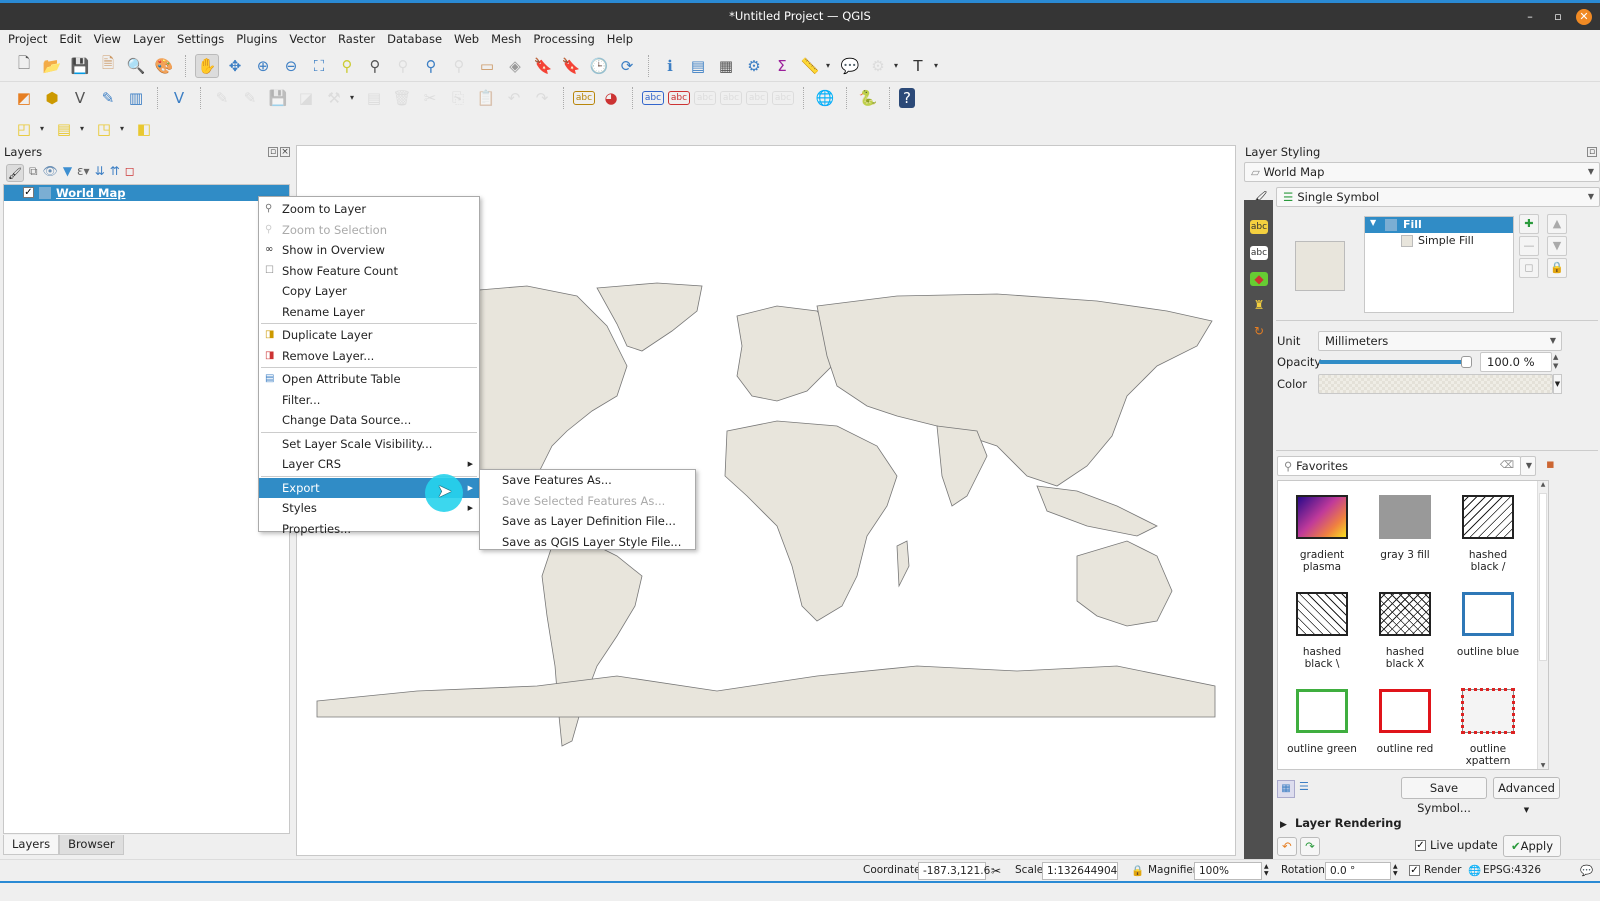 Image resolution: width=1600 pixels, height=901 pixels. Describe the element at coordinates (430, 98) in the screenshot. I see `cut-features-icon: ✂` at that location.